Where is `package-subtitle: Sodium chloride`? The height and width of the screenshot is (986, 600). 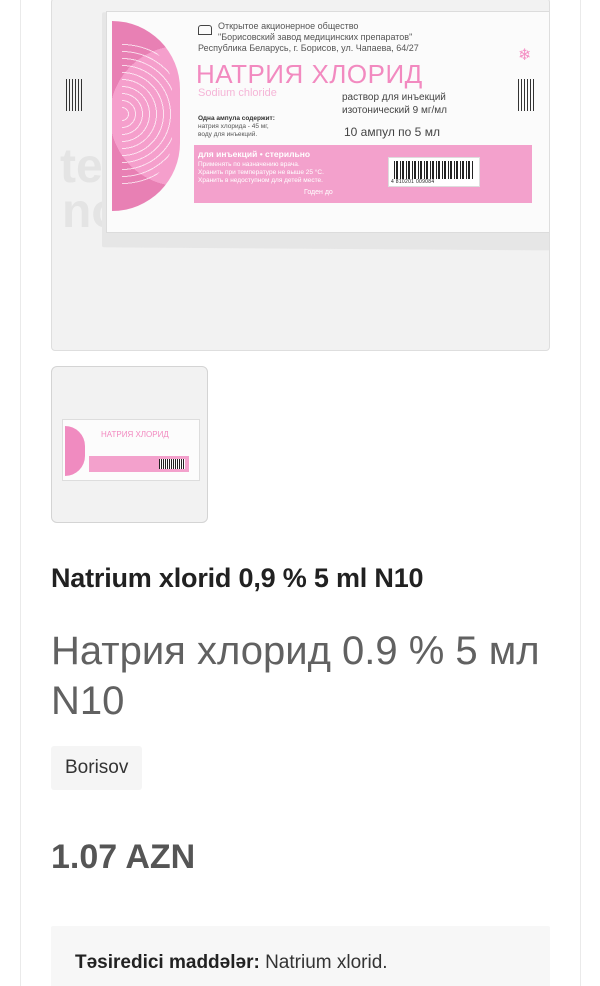
package-subtitle: Sodium chloride is located at coordinates (237, 93).